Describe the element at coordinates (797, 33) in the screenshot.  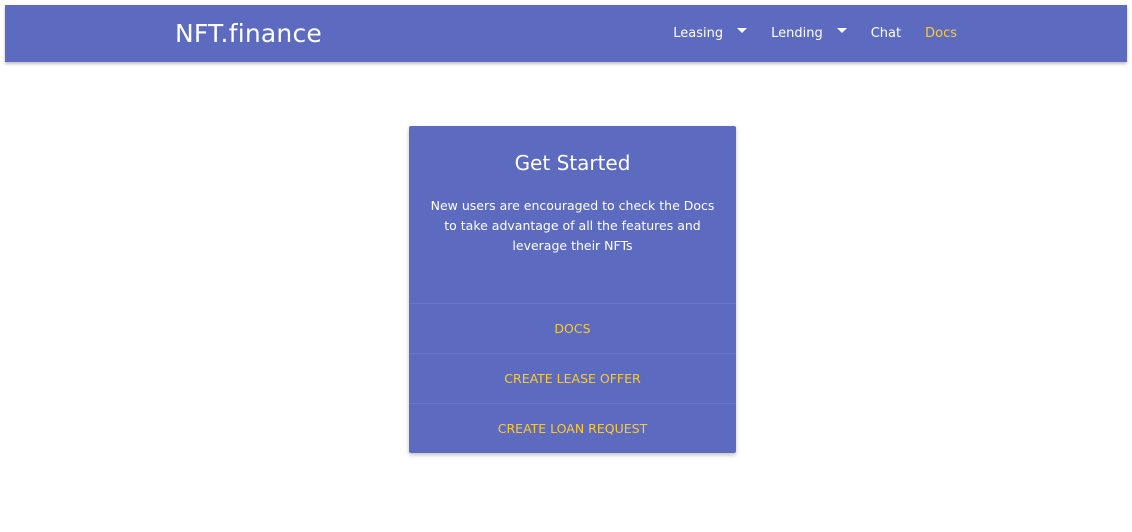
I see `nav-lending-label: Lending` at that location.